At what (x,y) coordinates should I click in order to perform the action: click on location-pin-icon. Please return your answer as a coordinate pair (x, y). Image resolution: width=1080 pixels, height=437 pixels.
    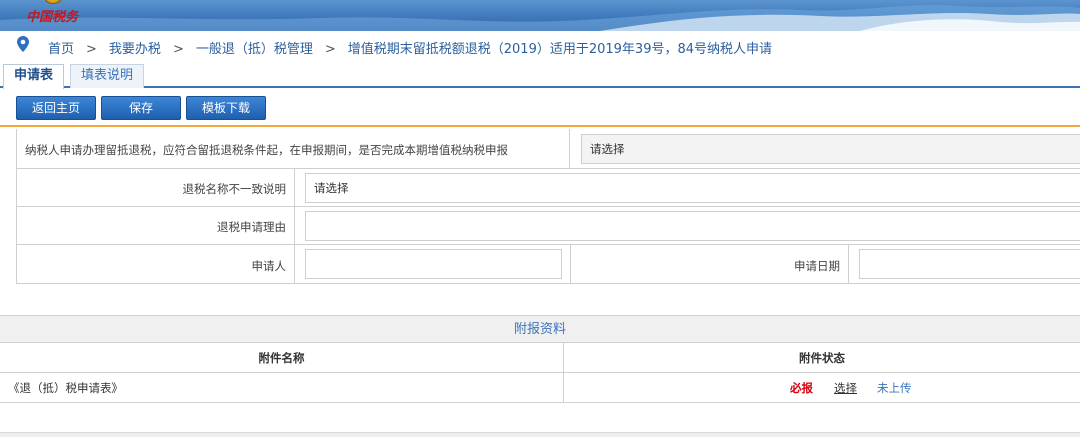
    Looking at the image, I should click on (23, 44).